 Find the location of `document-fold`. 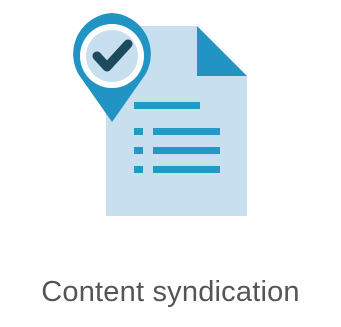

document-fold is located at coordinates (222, 51).